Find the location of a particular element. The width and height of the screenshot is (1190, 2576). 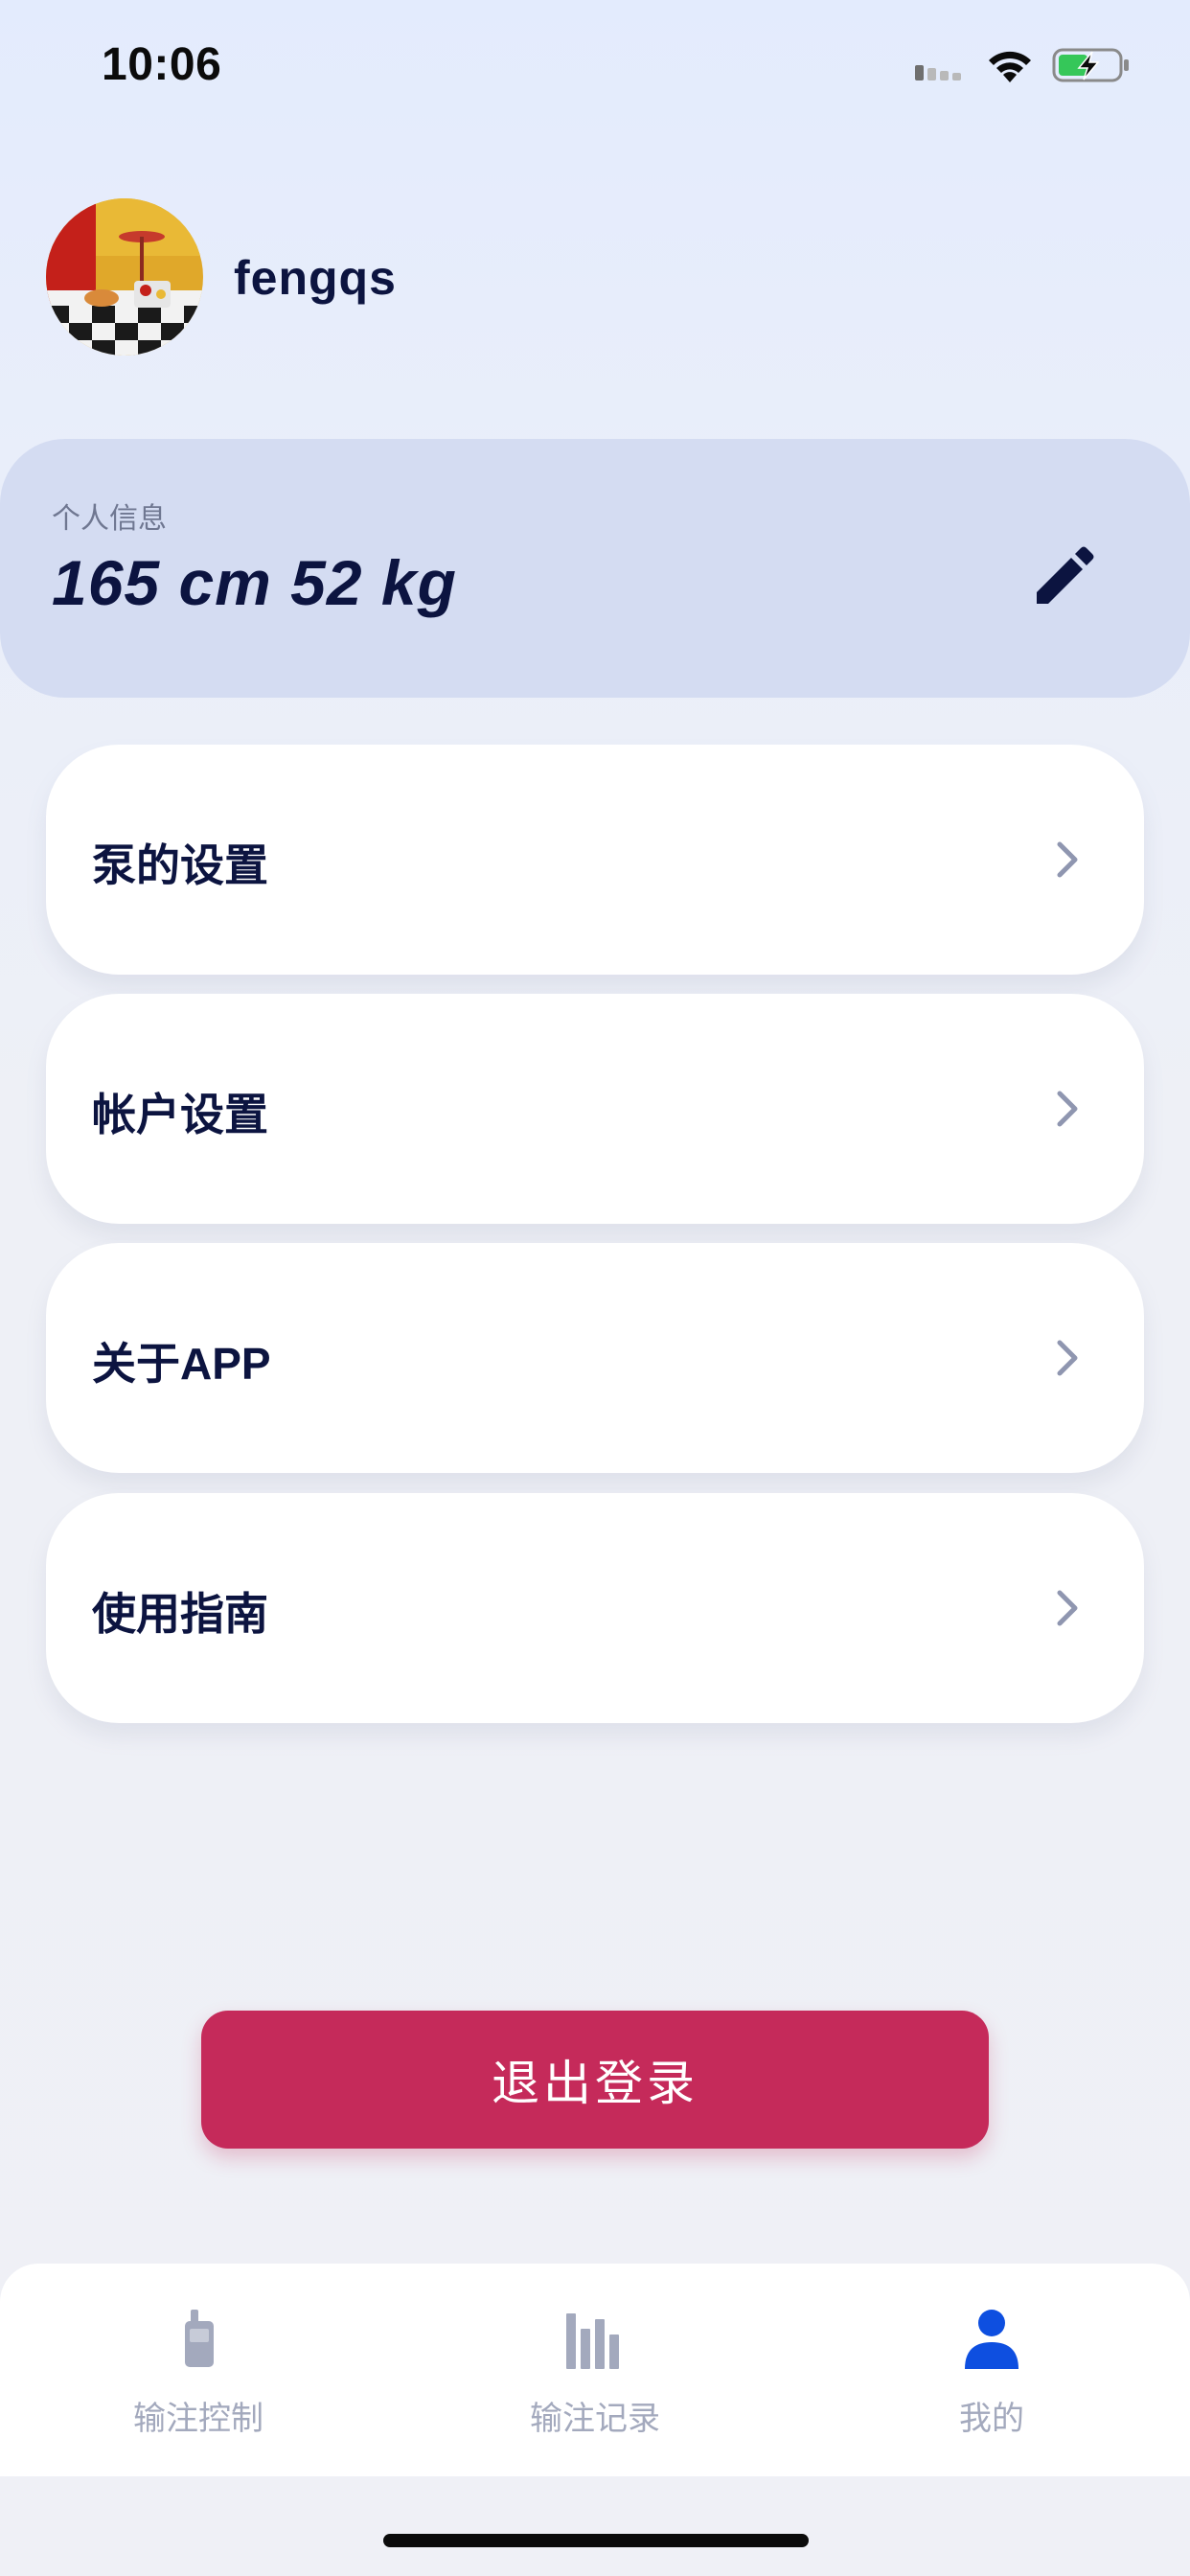

personal-info-label: 个人信息 is located at coordinates (109, 519).